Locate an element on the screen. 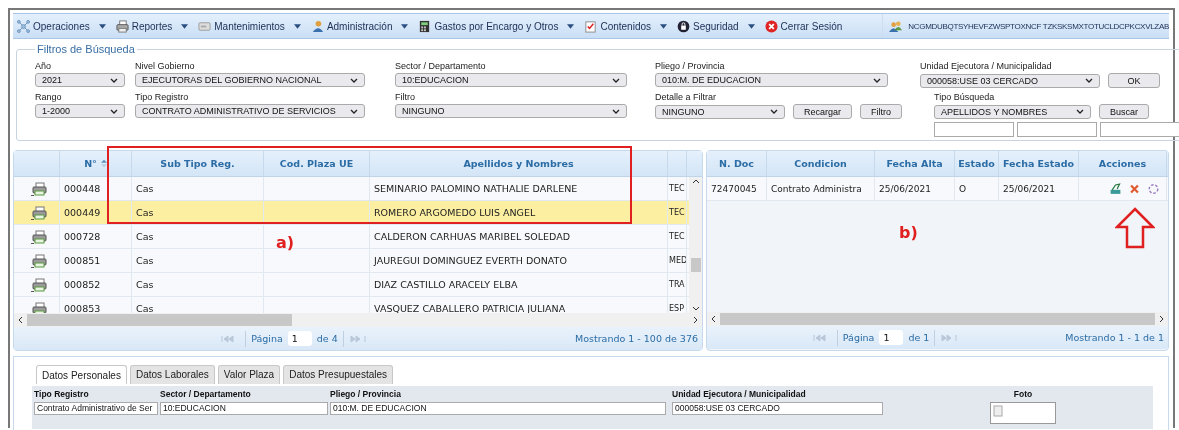  user-icon is located at coordinates (317, 26).